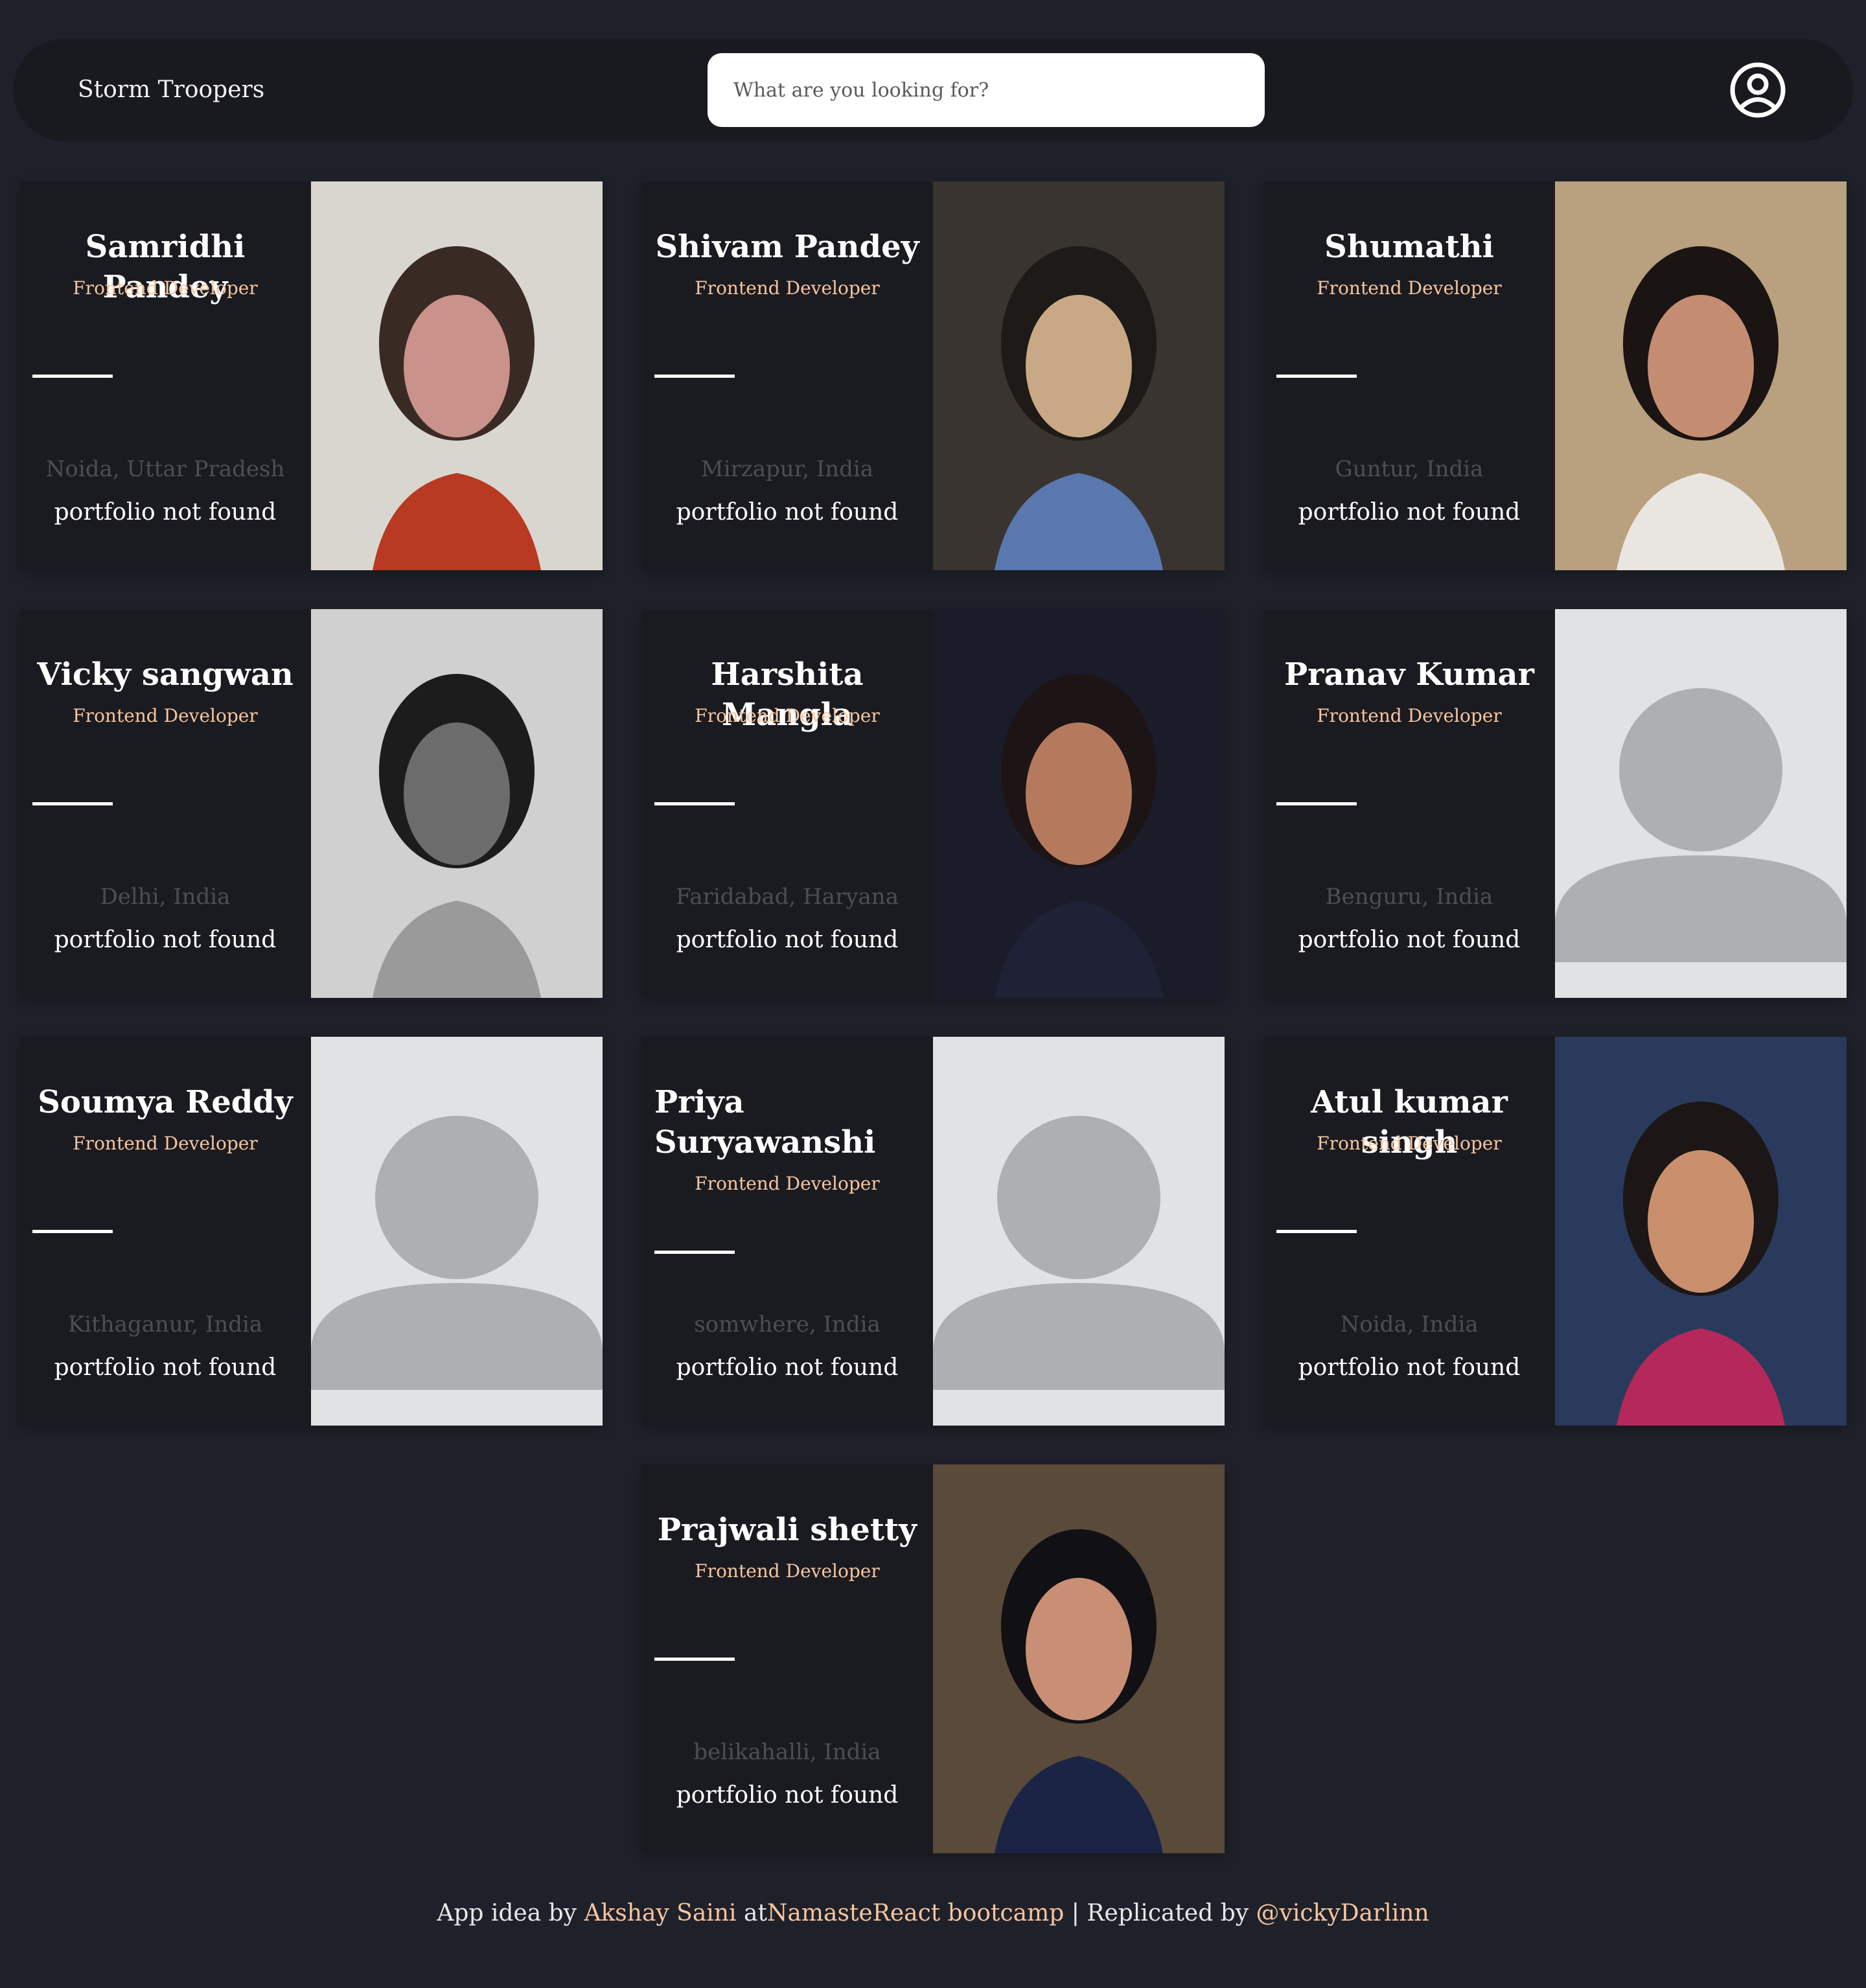  What do you see at coordinates (787, 1530) in the screenshot?
I see `person-name: Prajwali shetty` at bounding box center [787, 1530].